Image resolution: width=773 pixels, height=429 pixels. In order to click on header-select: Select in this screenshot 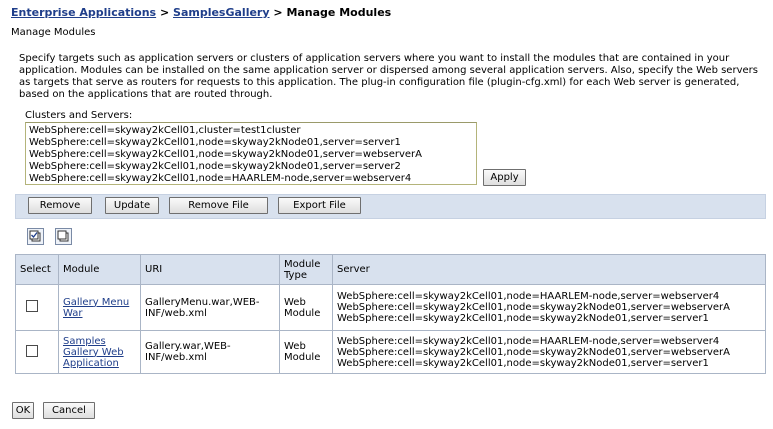, I will do `click(37, 269)`.